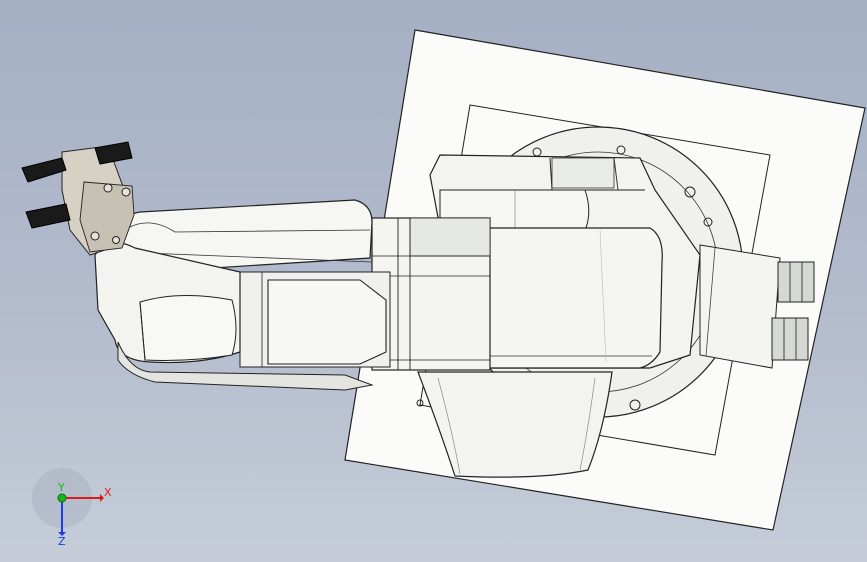  I want to click on x-axis-label: X, so click(108, 492).